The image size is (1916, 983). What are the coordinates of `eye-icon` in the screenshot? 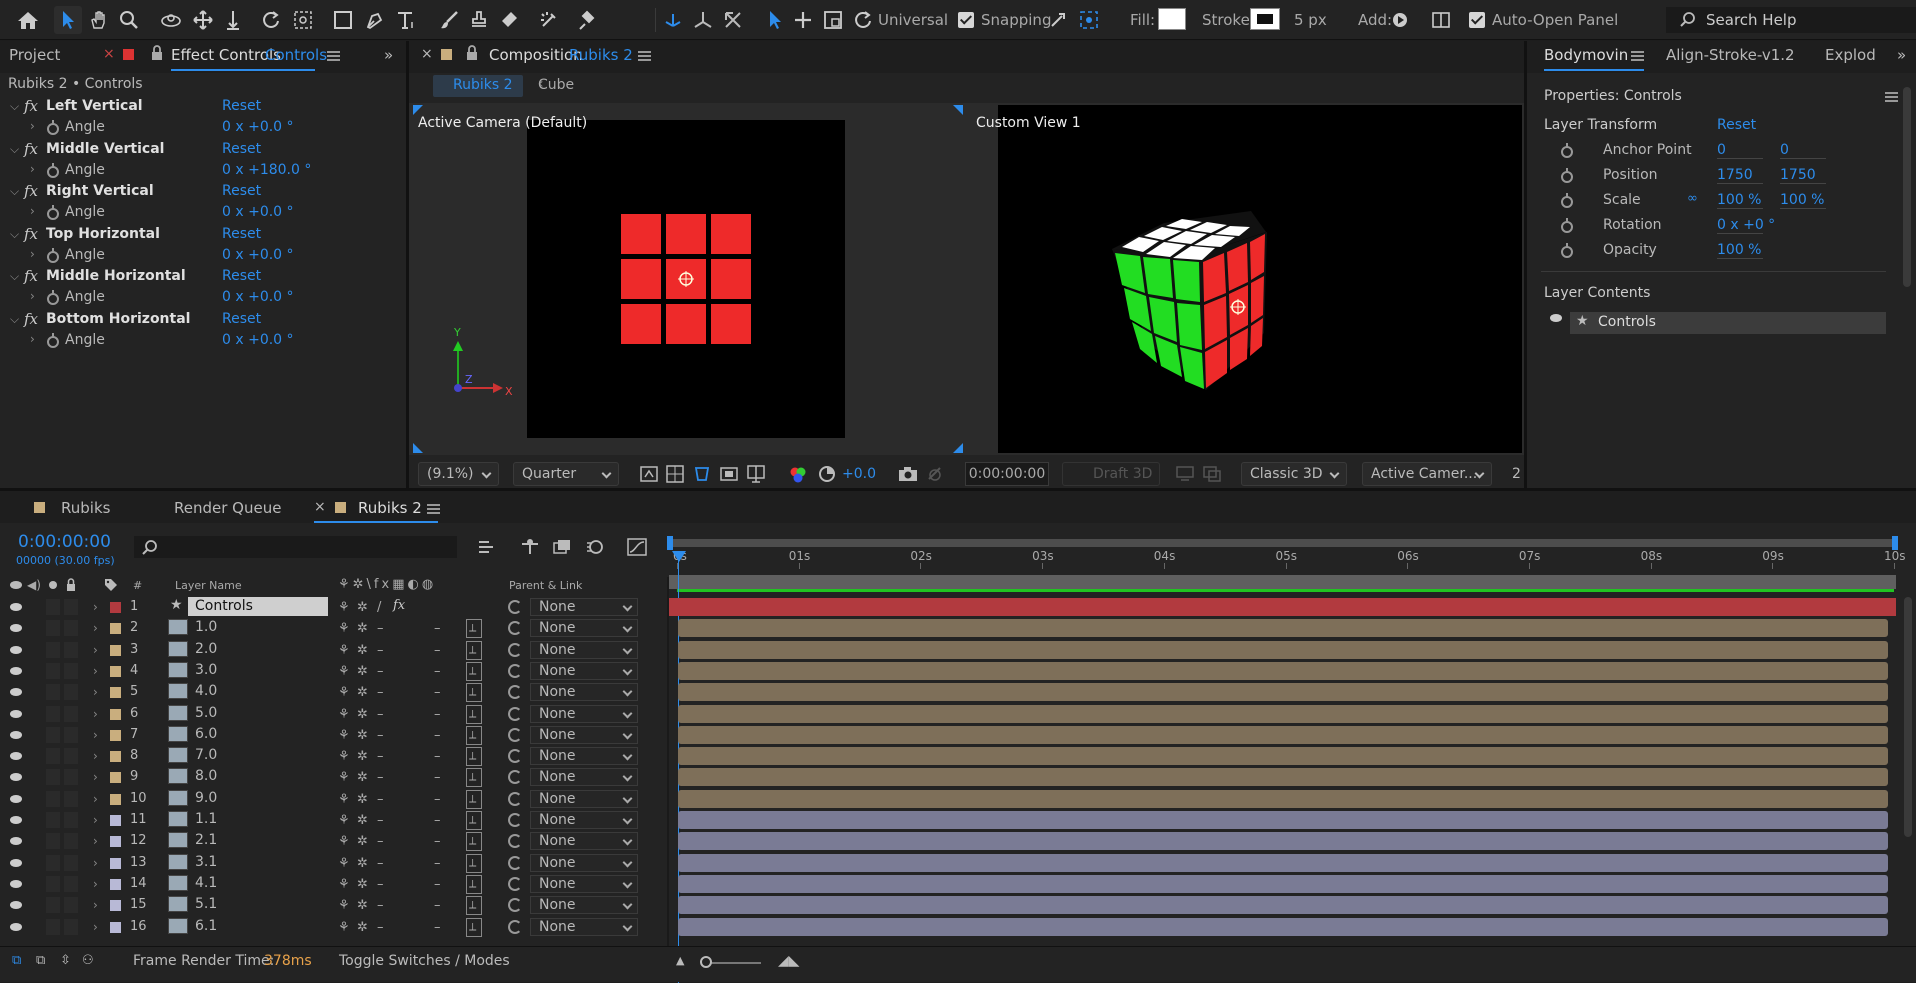 It's located at (16, 883).